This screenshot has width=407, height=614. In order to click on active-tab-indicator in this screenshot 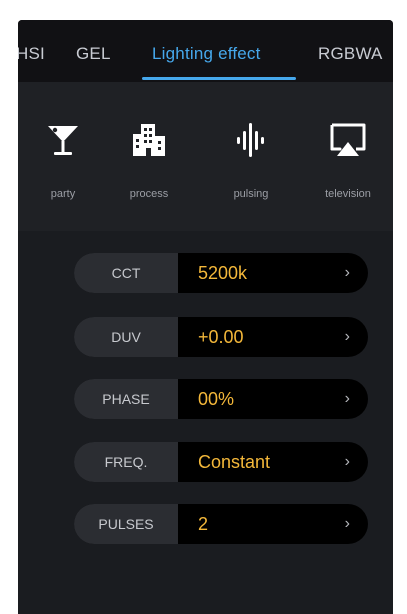, I will do `click(219, 78)`.